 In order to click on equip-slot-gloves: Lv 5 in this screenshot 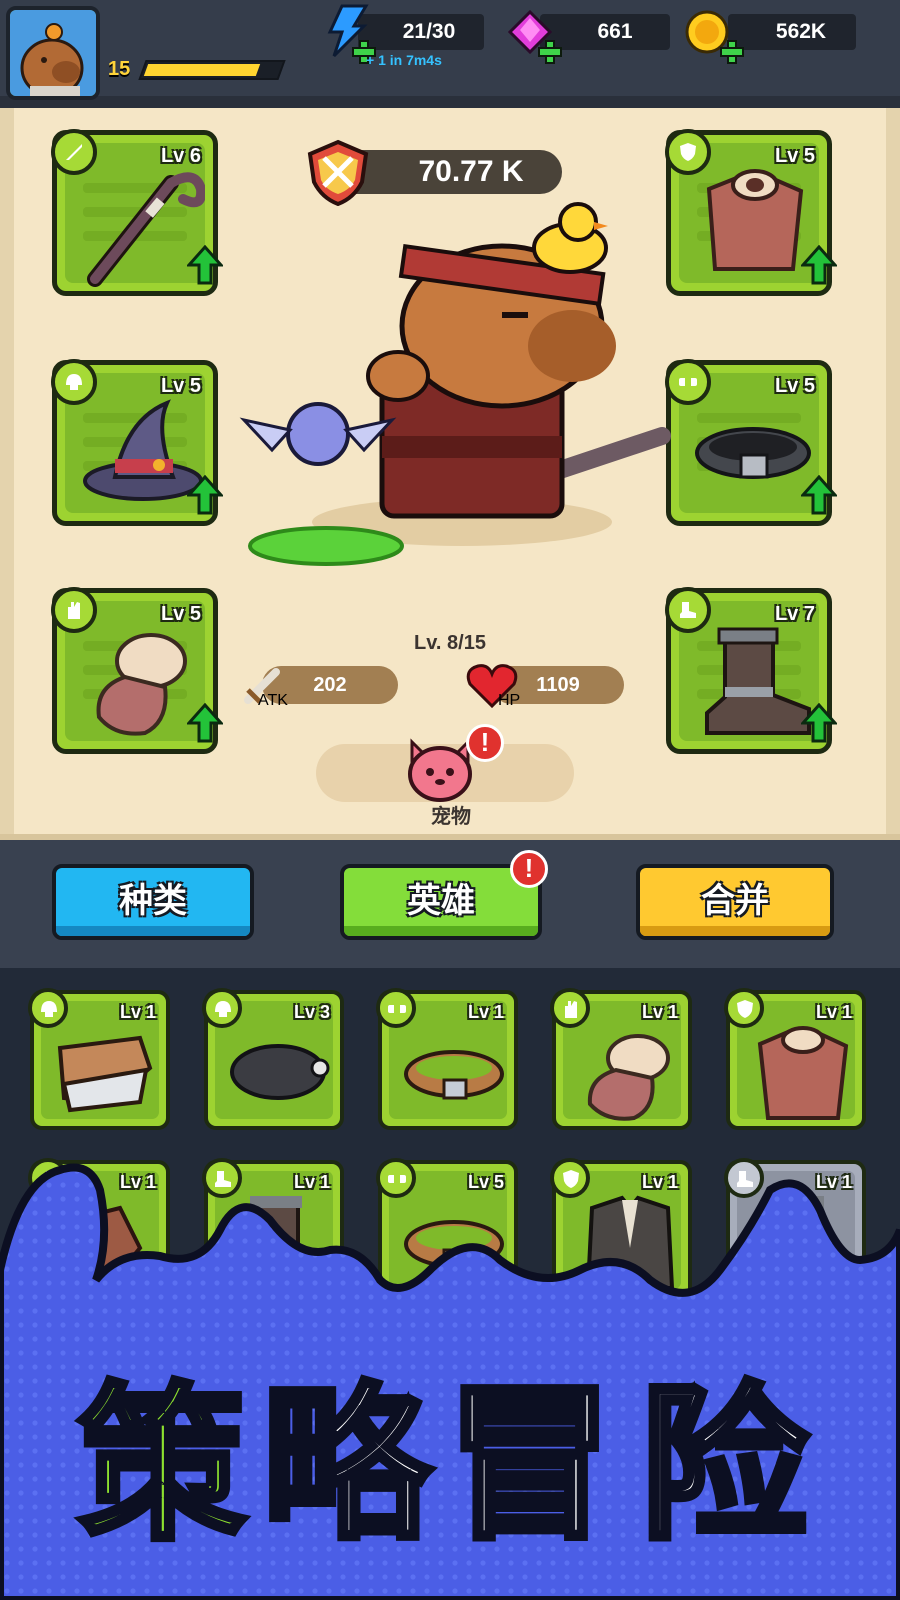, I will do `click(137, 670)`.